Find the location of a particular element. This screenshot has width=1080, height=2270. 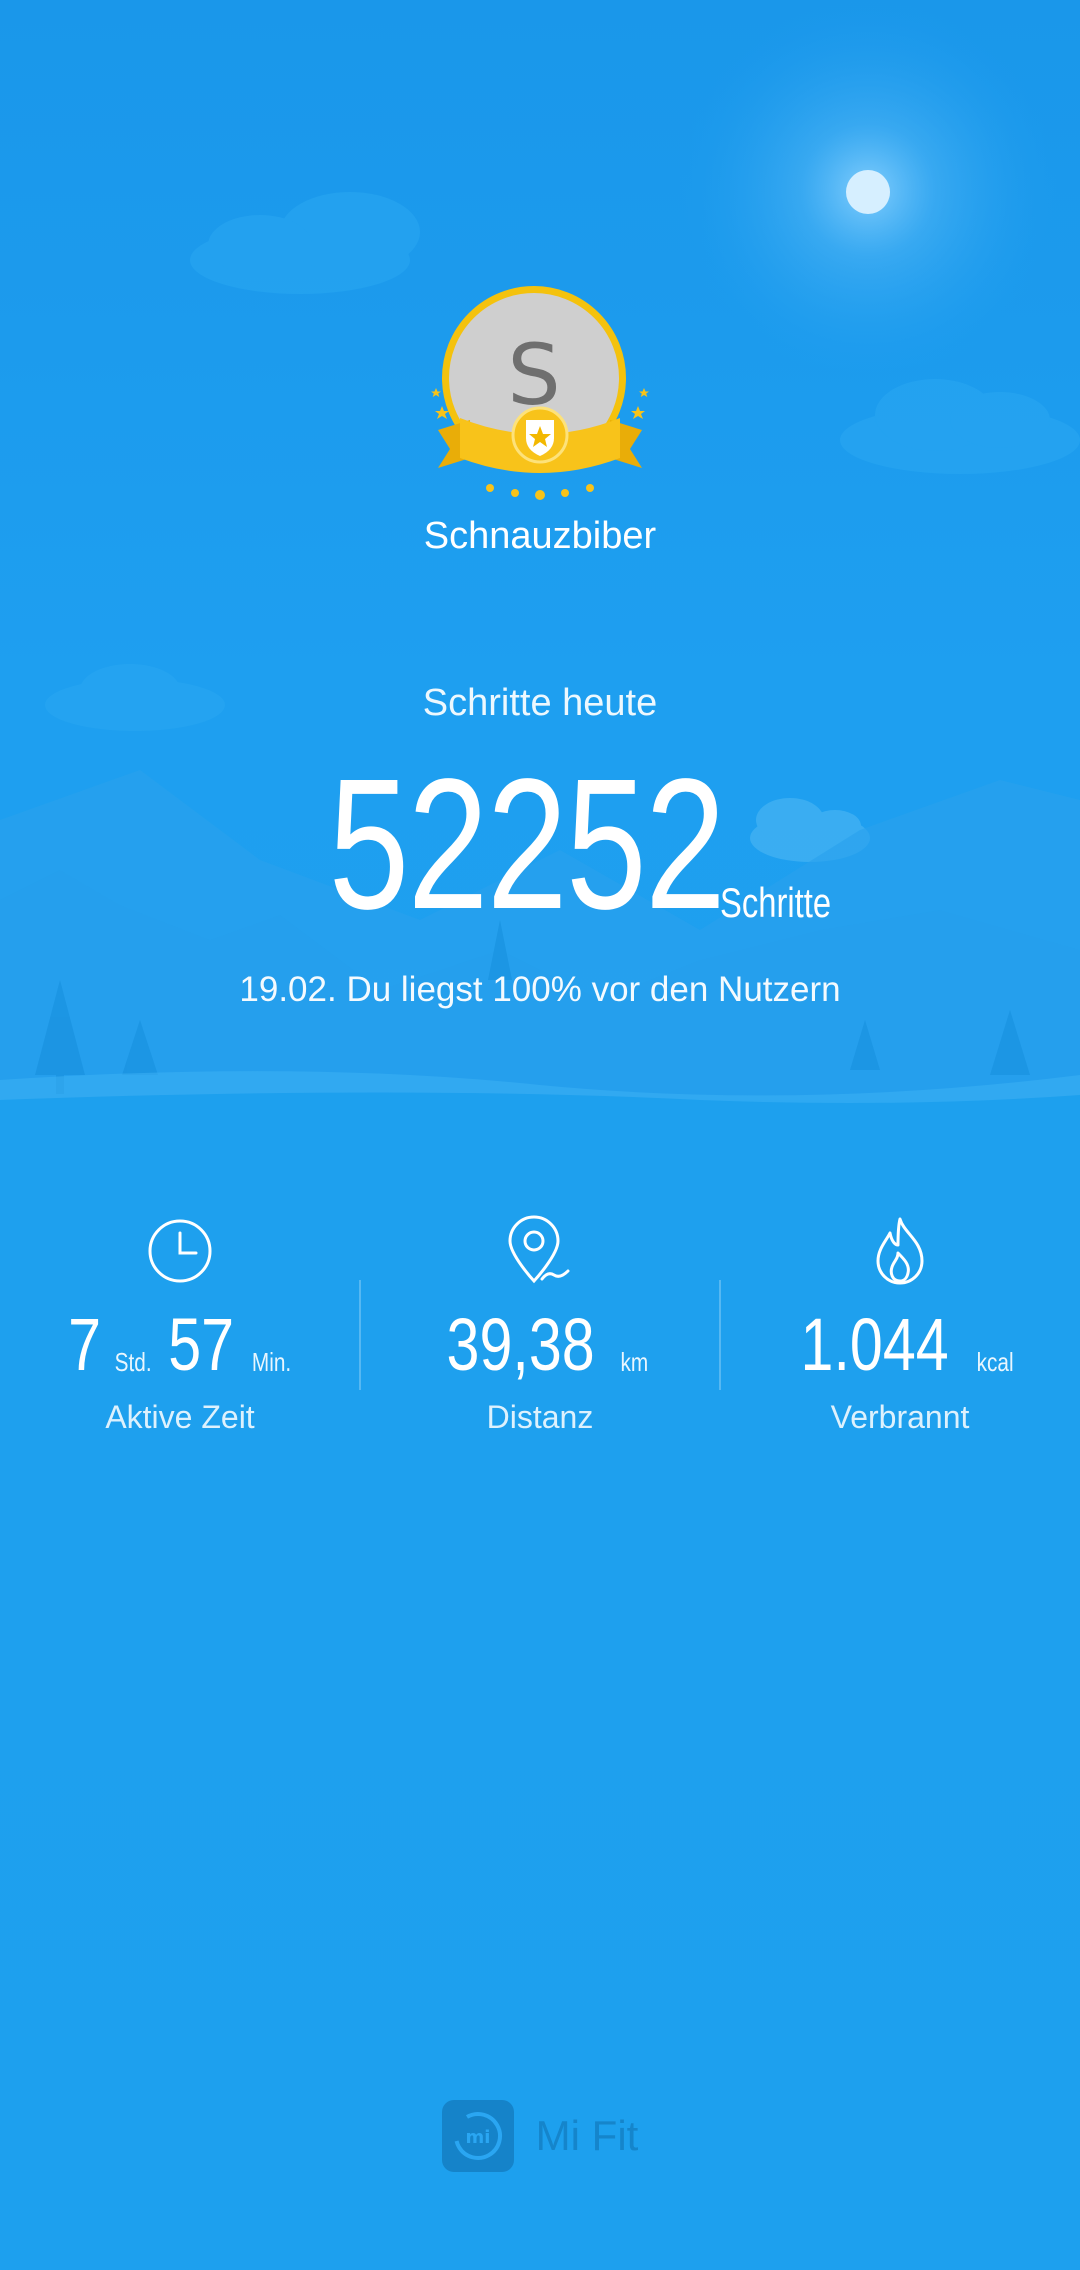

calories-number: 1.044 is located at coordinates (874, 1344).